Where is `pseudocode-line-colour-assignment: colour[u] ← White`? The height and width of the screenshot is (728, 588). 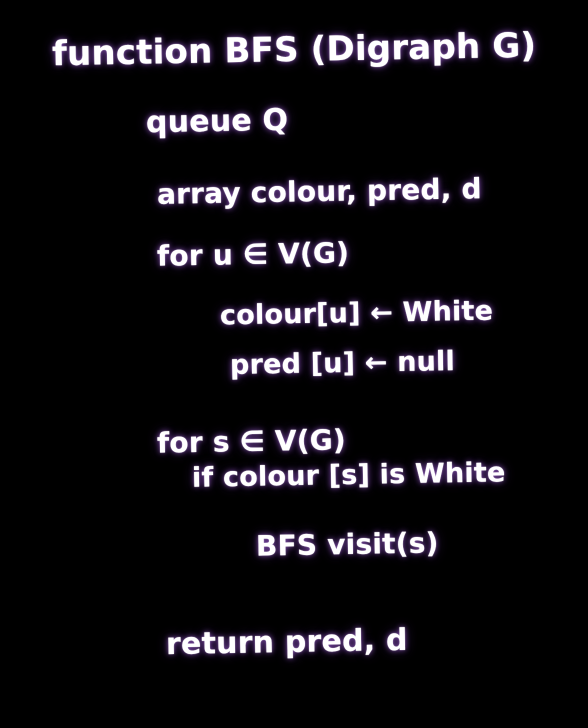
pseudocode-line-colour-assignment: colour[u] ← White is located at coordinates (356, 313).